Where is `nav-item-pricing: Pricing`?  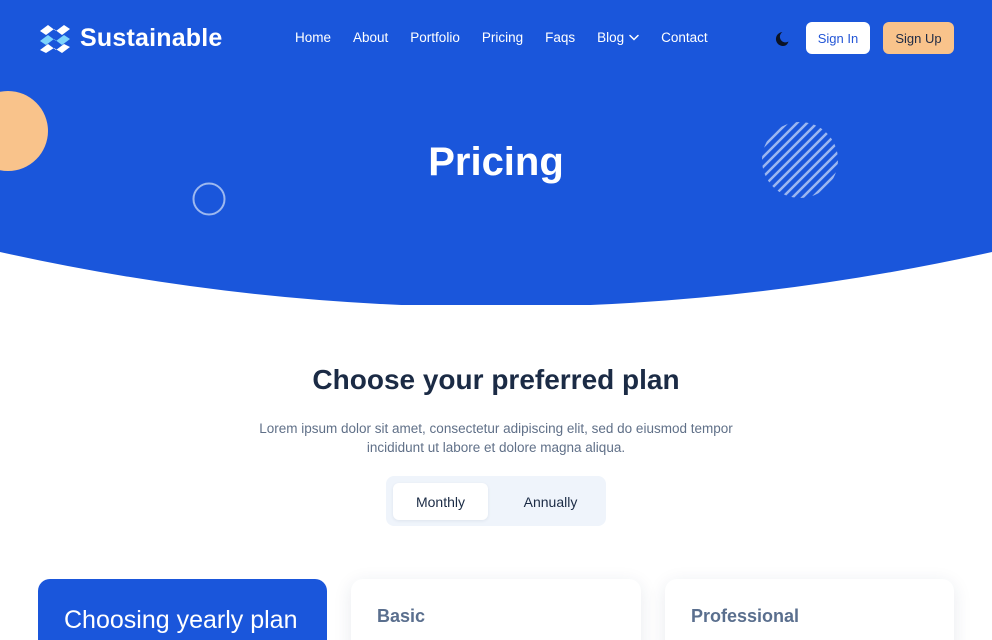
nav-item-pricing: Pricing is located at coordinates (502, 37).